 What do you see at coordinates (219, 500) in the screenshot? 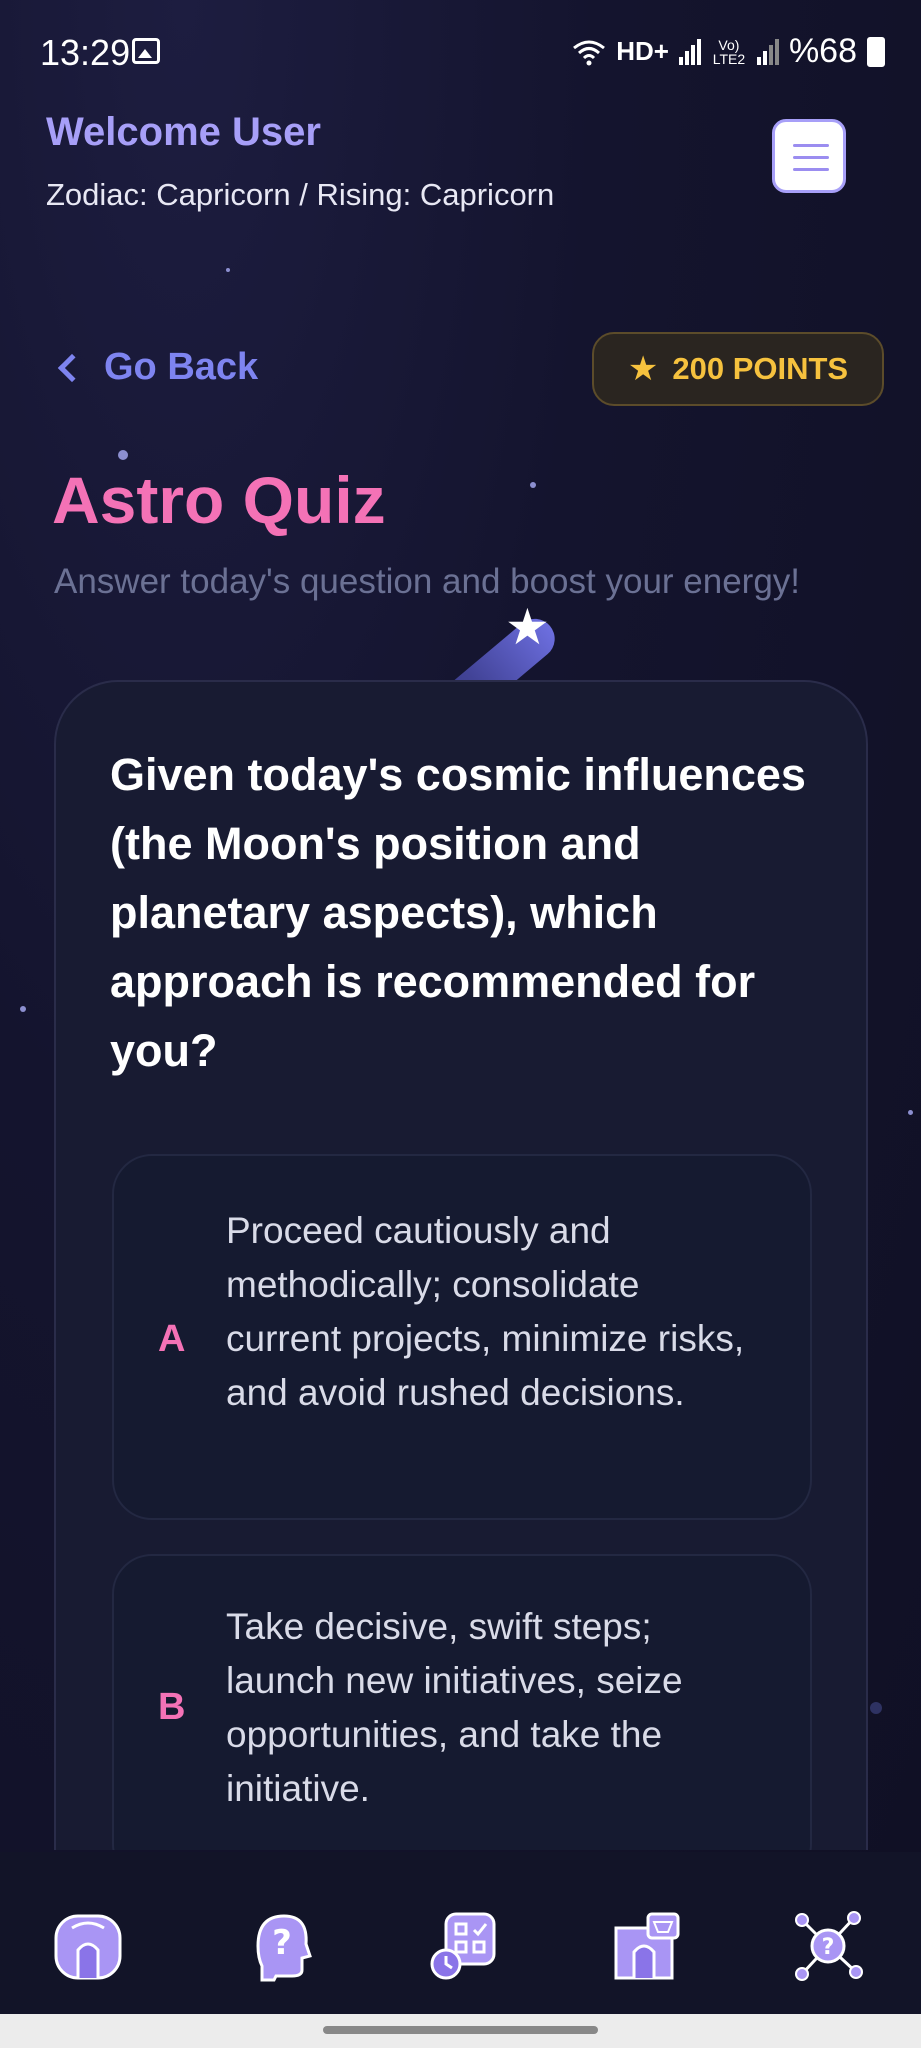
I see `page-title: Astro Quiz` at bounding box center [219, 500].